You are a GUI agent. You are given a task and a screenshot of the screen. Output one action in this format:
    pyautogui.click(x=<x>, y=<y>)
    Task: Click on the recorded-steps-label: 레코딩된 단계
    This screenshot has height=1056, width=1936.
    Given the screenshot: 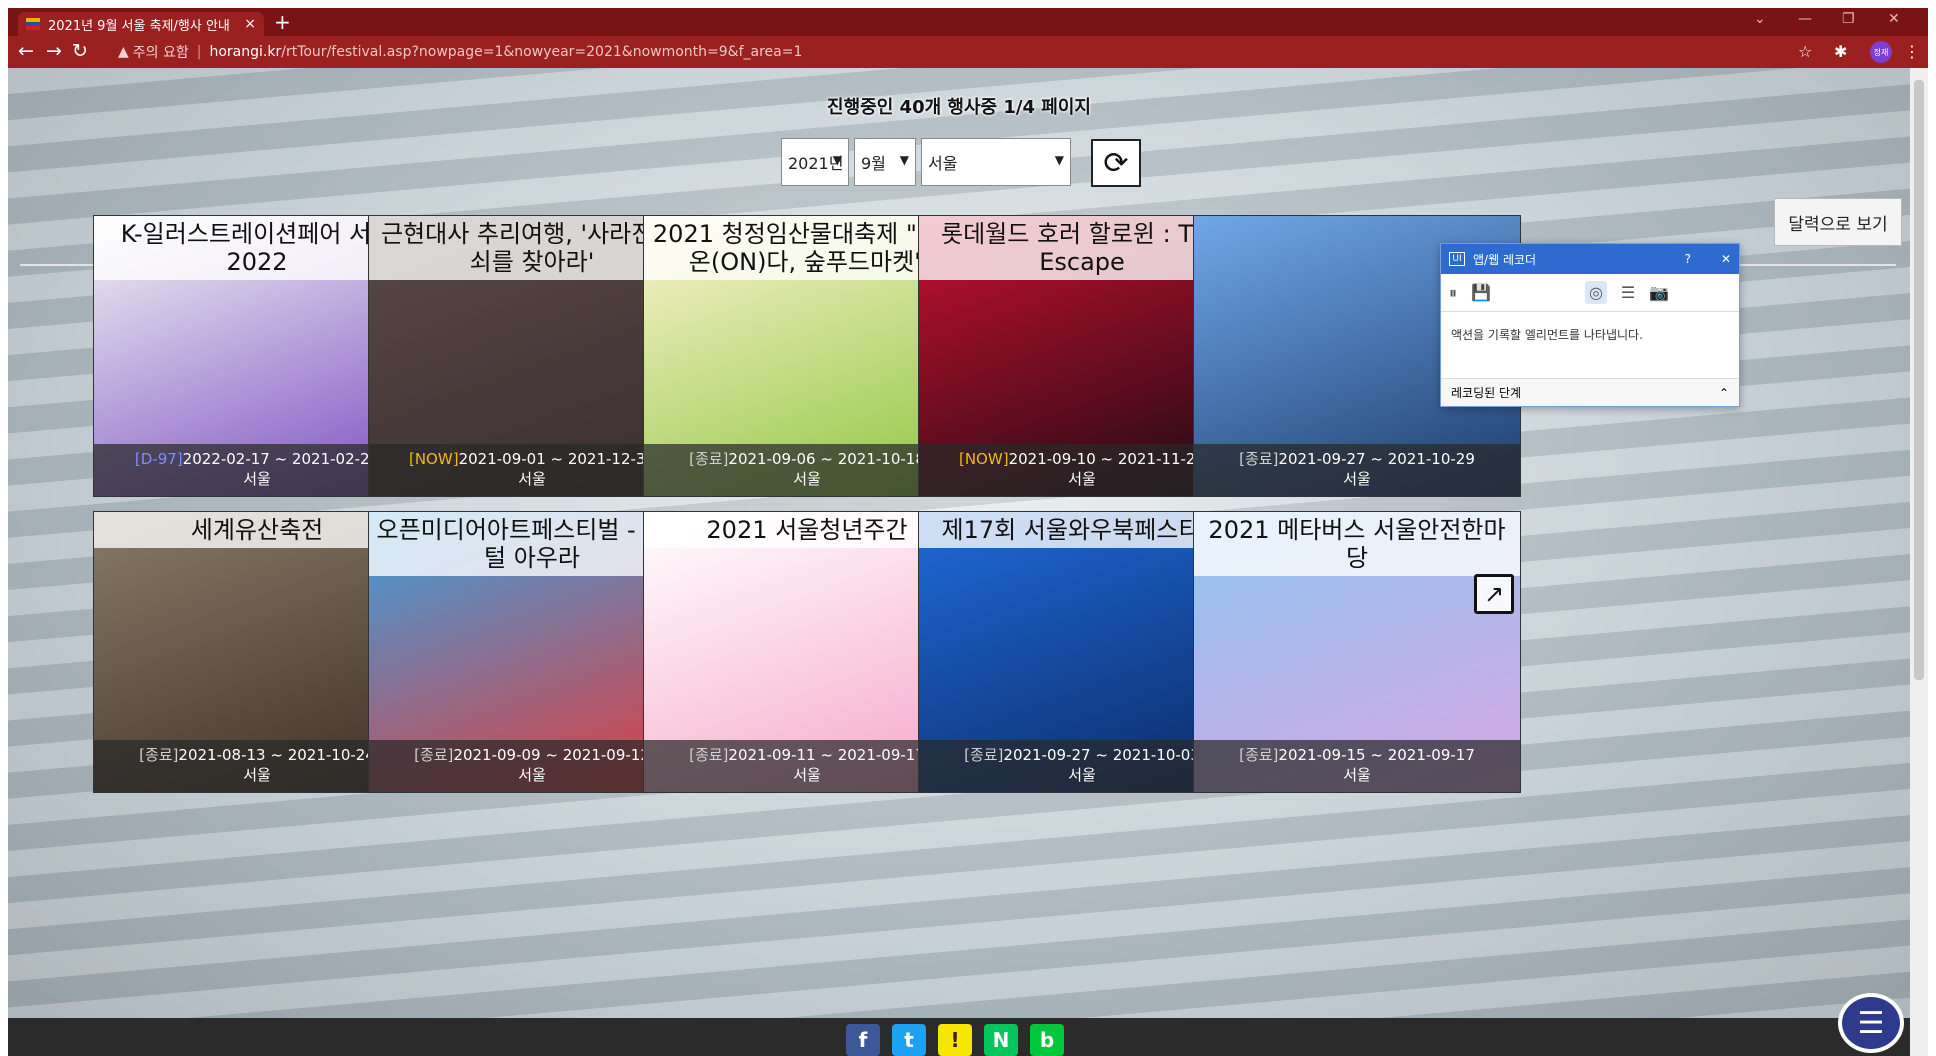 What is the action you would take?
    pyautogui.click(x=1486, y=393)
    